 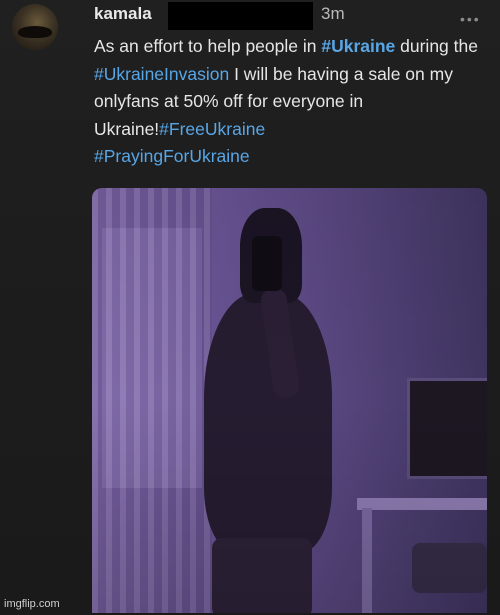 I want to click on redaction-bar, so click(x=240, y=16).